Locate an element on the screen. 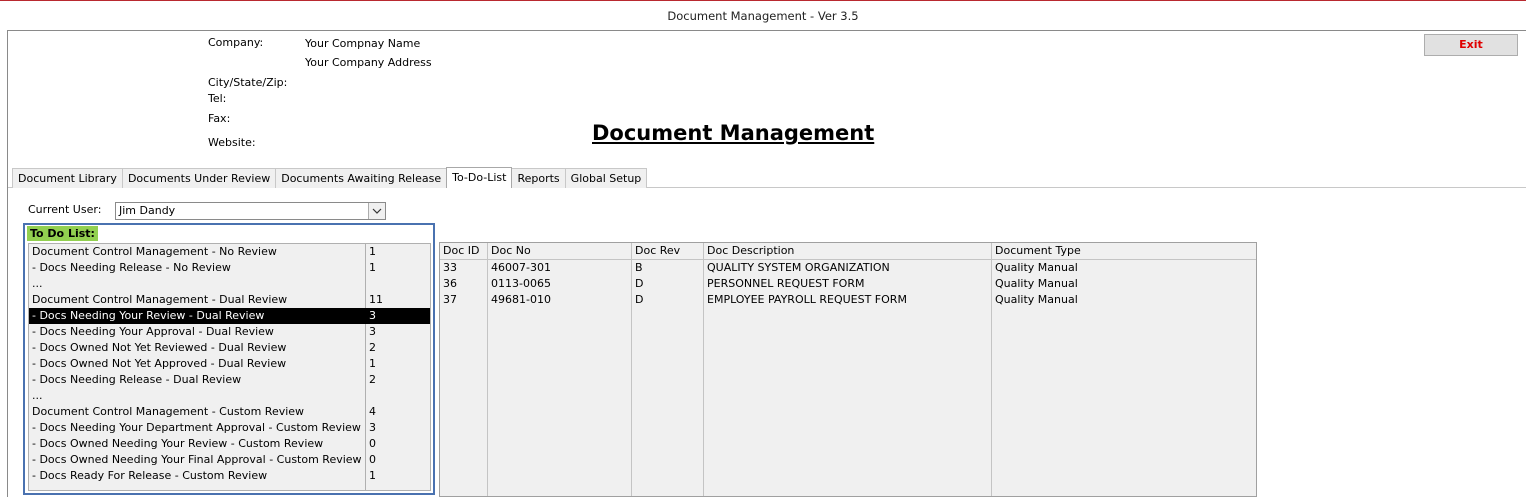 The image size is (1526, 497). grid-cell: 0113-0065 is located at coordinates (521, 283).